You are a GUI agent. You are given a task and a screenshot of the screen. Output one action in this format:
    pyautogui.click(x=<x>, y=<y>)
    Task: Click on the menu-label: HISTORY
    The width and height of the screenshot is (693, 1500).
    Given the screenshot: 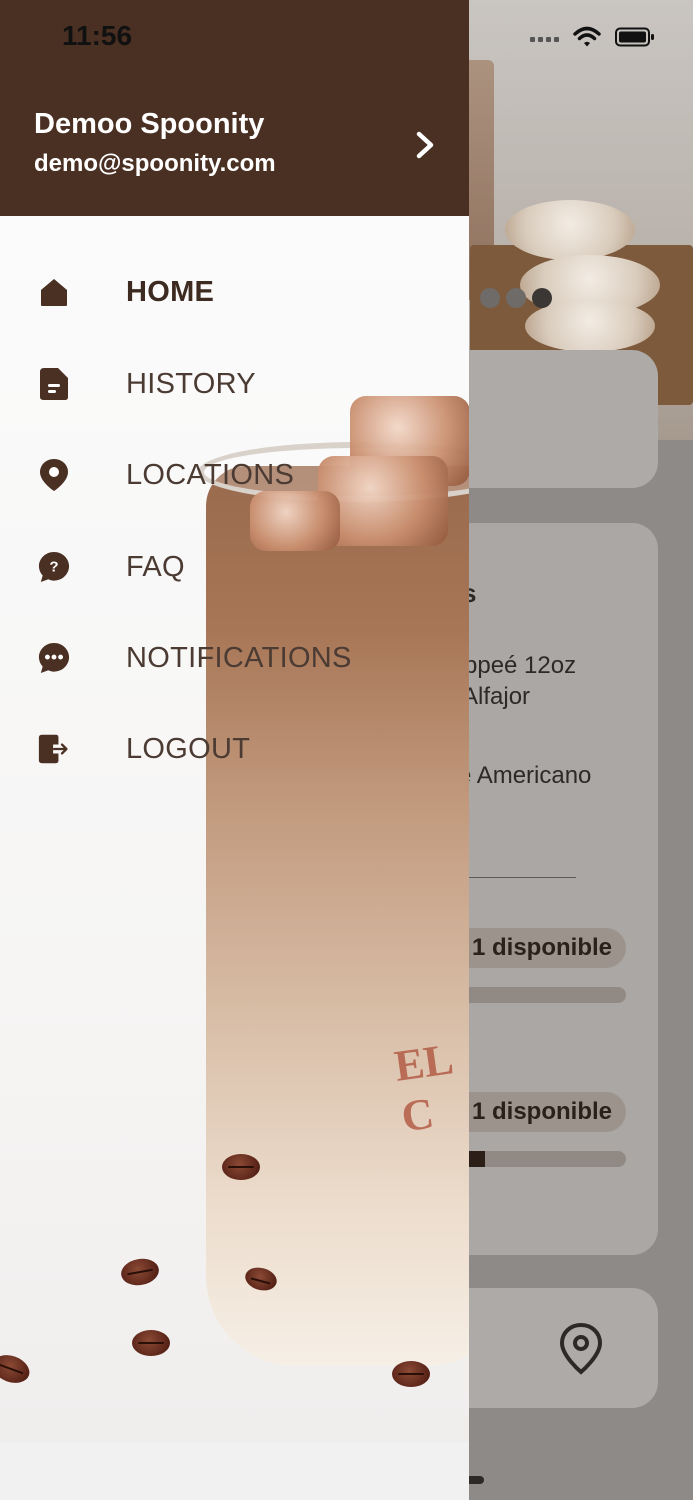 What is the action you would take?
    pyautogui.click(x=191, y=383)
    